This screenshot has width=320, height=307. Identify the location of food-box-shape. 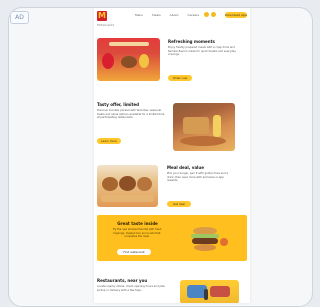
(196, 125).